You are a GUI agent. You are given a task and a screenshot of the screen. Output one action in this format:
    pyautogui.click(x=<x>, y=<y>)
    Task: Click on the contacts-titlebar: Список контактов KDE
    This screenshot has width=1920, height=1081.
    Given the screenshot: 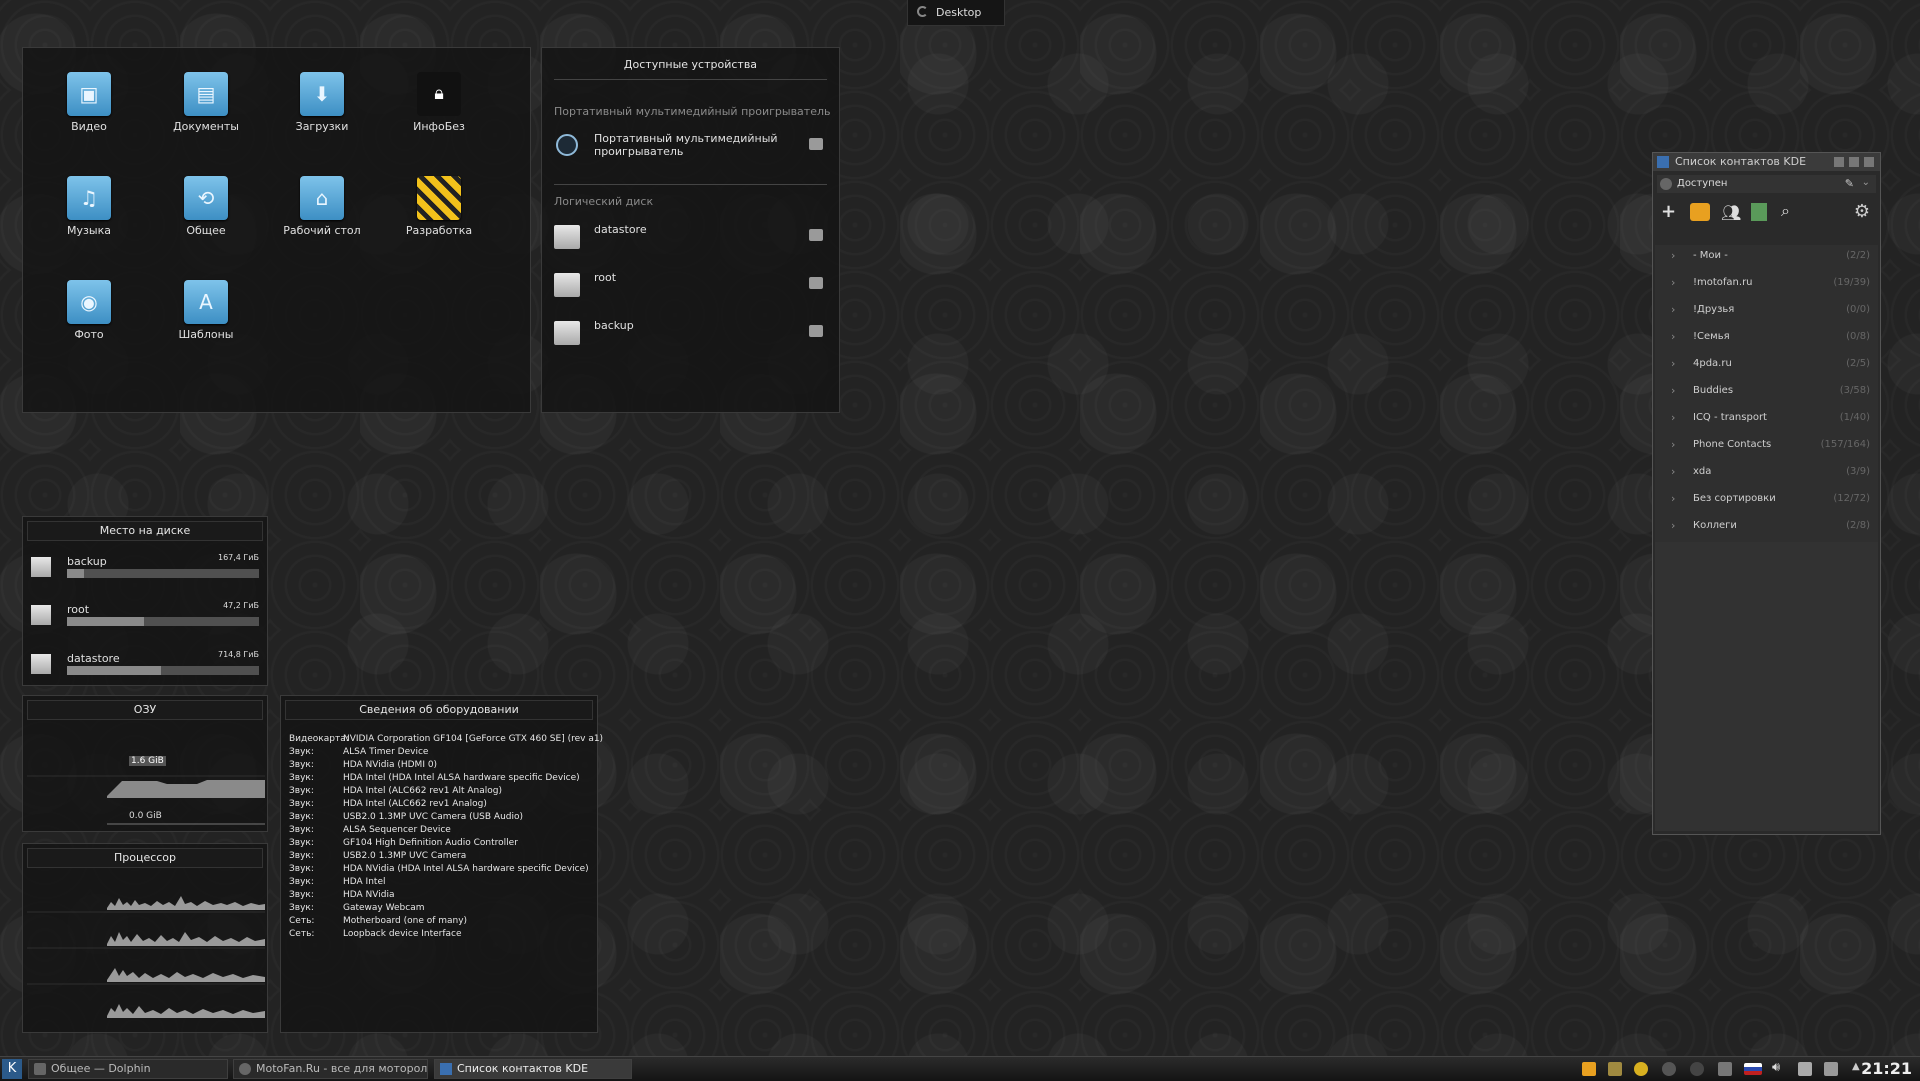 What is the action you would take?
    pyautogui.click(x=1766, y=162)
    